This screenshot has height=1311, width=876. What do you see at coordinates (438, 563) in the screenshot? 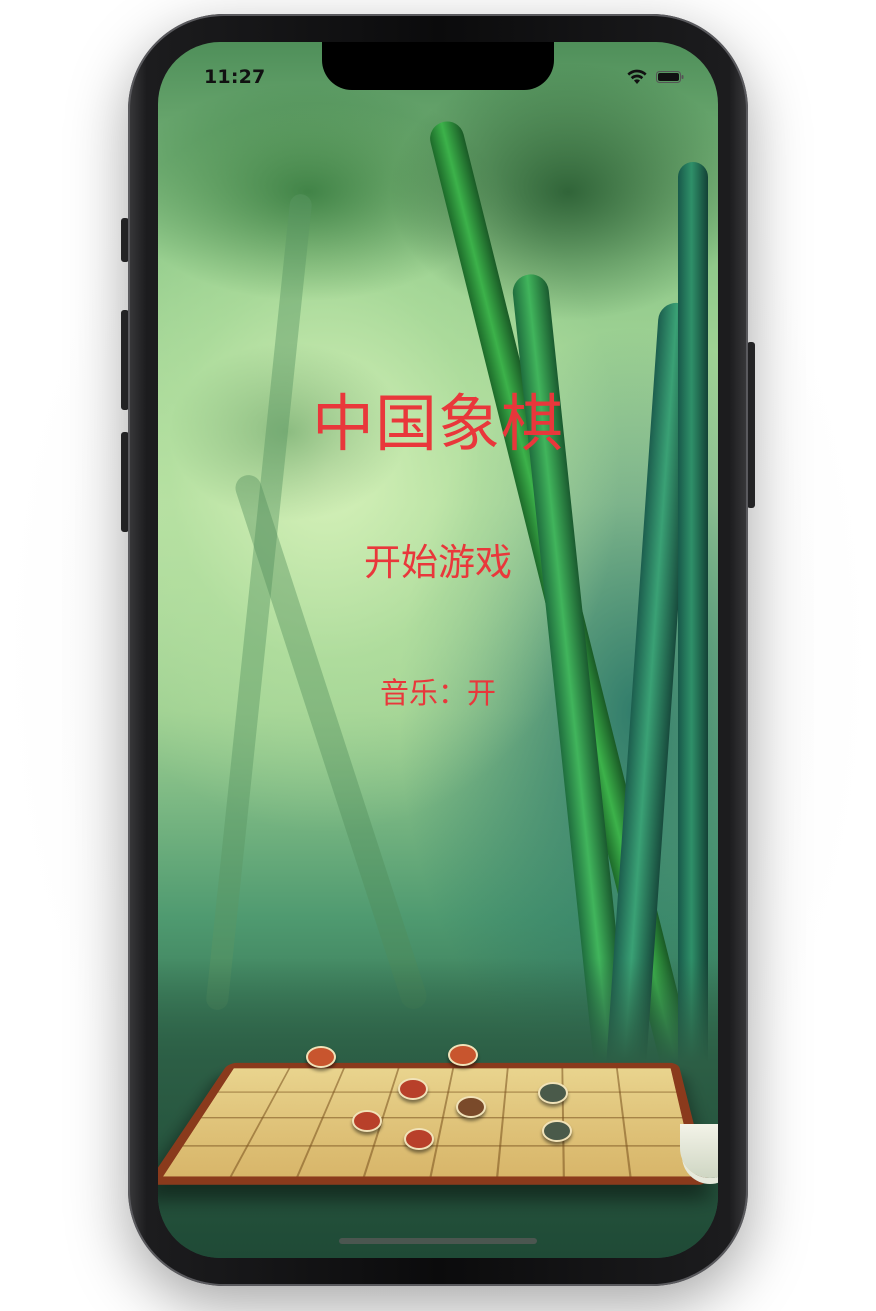
I see `start-game-button: 开始游戏` at bounding box center [438, 563].